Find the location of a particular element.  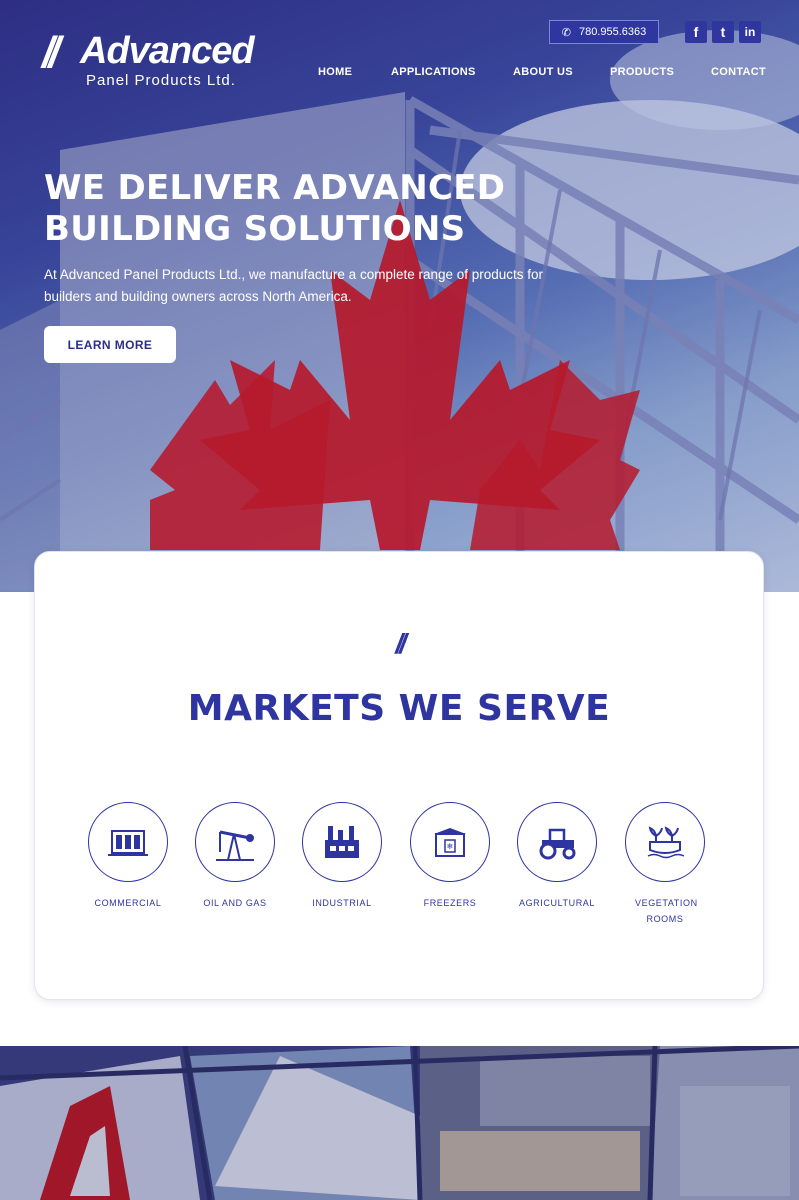

market-label: OIL AND GAS is located at coordinates (235, 903).